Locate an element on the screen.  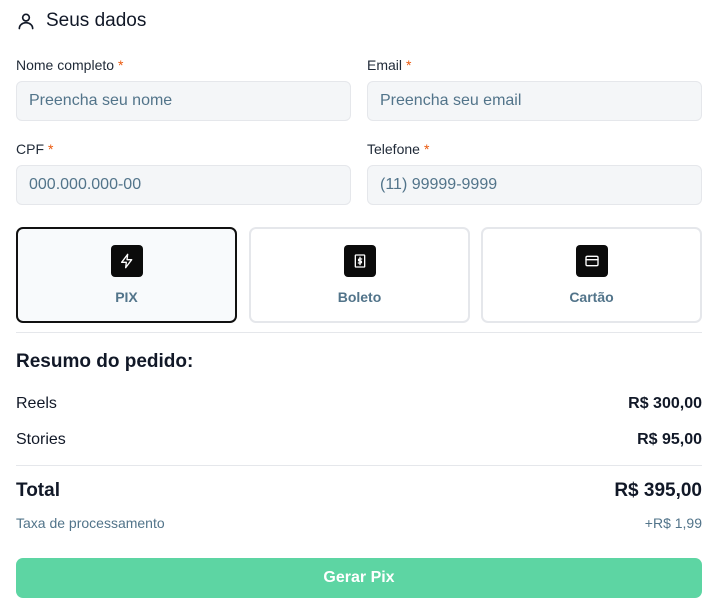
phone-field: Telefone * is located at coordinates (534, 172).